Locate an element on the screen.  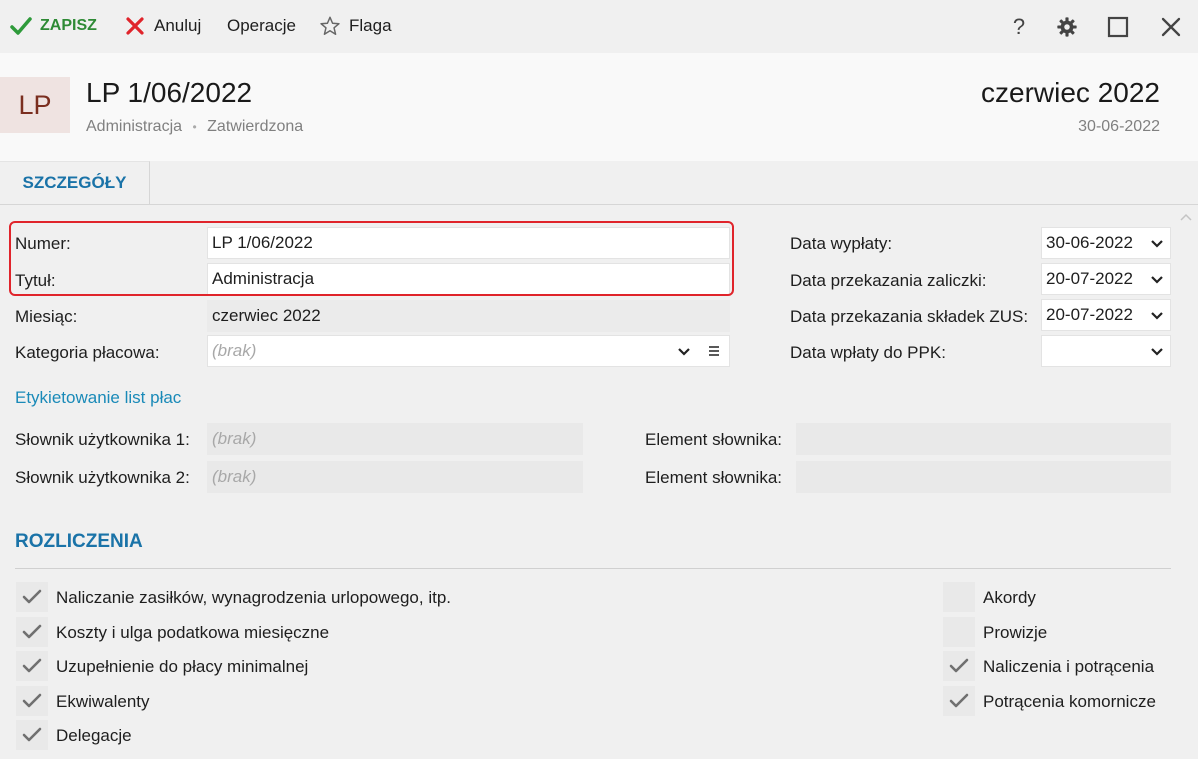
element1-field is located at coordinates (983, 439).